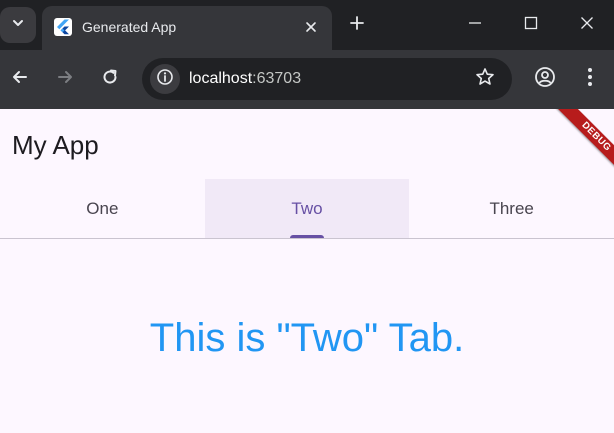 The width and height of the screenshot is (614, 433). What do you see at coordinates (307, 238) in the screenshot?
I see `tab-bar-divider` at bounding box center [307, 238].